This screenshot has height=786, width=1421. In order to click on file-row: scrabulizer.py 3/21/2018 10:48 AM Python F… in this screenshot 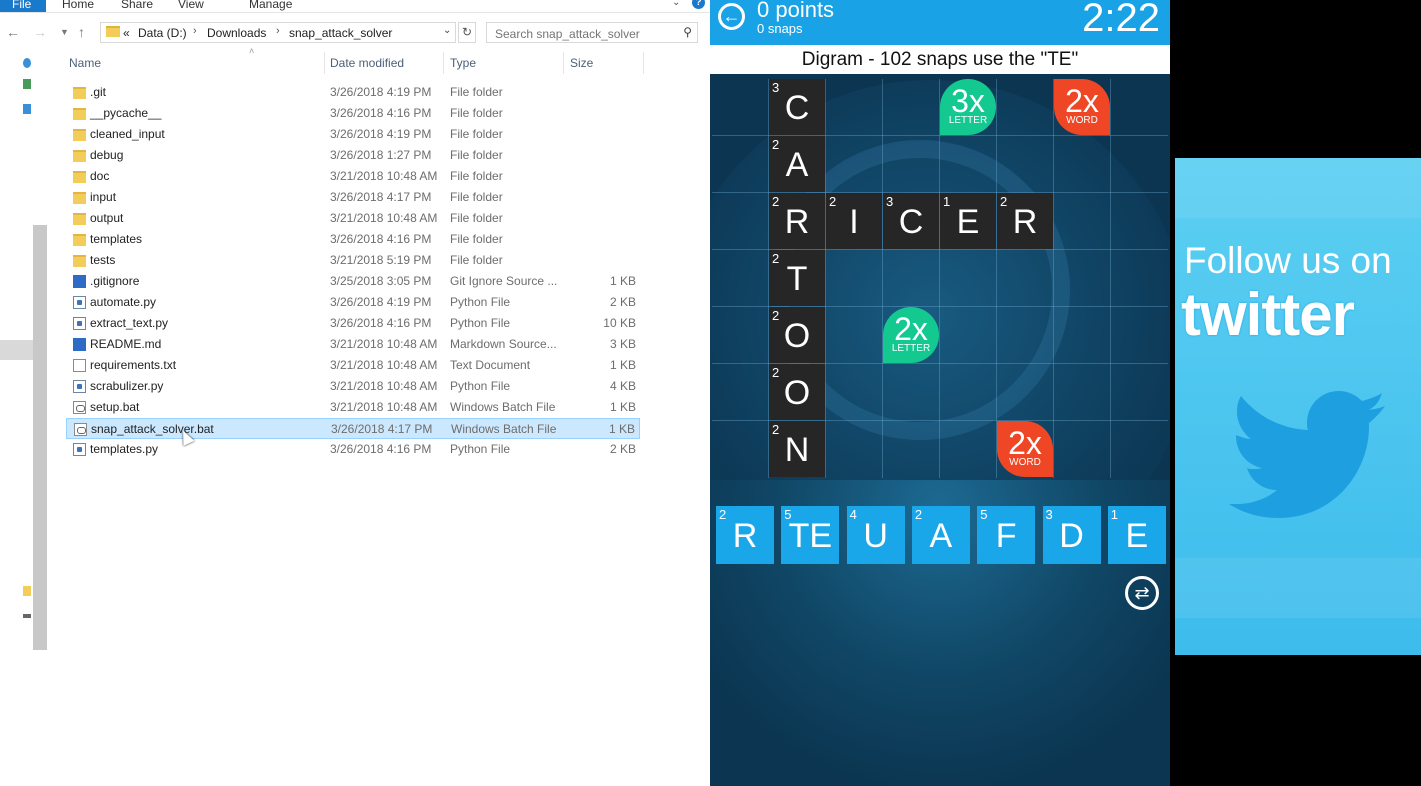, I will do `click(353, 386)`.